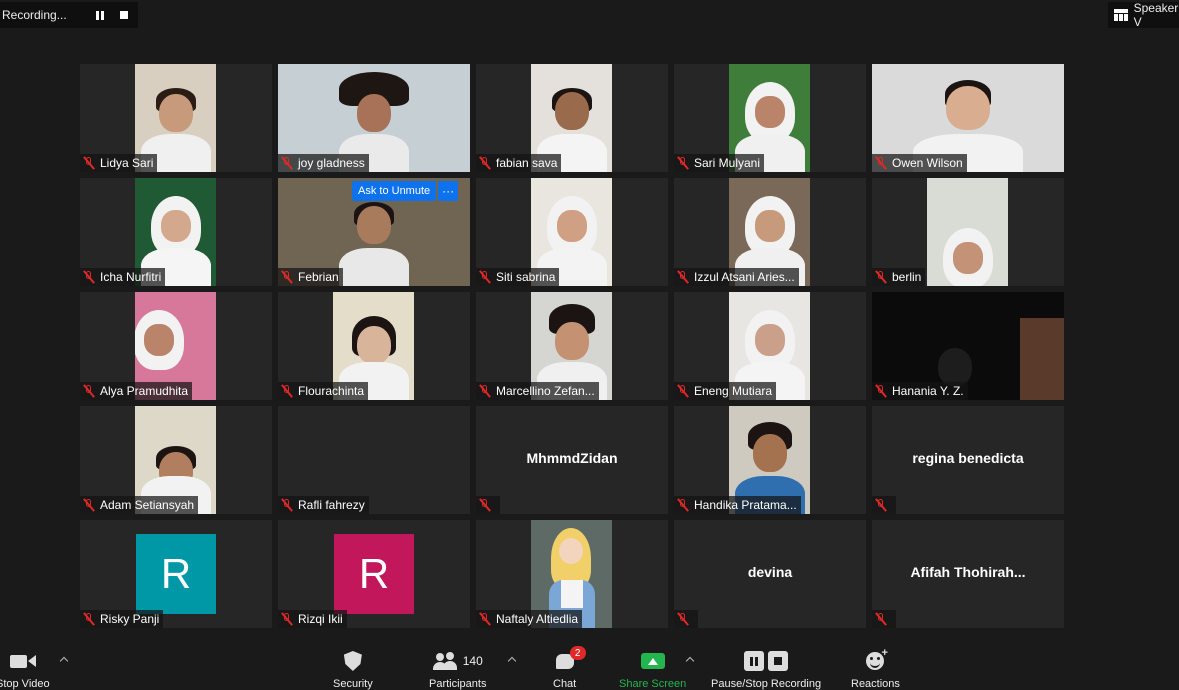 This screenshot has width=1179, height=690. What do you see at coordinates (318, 277) in the screenshot?
I see `participant-name: Febrian` at bounding box center [318, 277].